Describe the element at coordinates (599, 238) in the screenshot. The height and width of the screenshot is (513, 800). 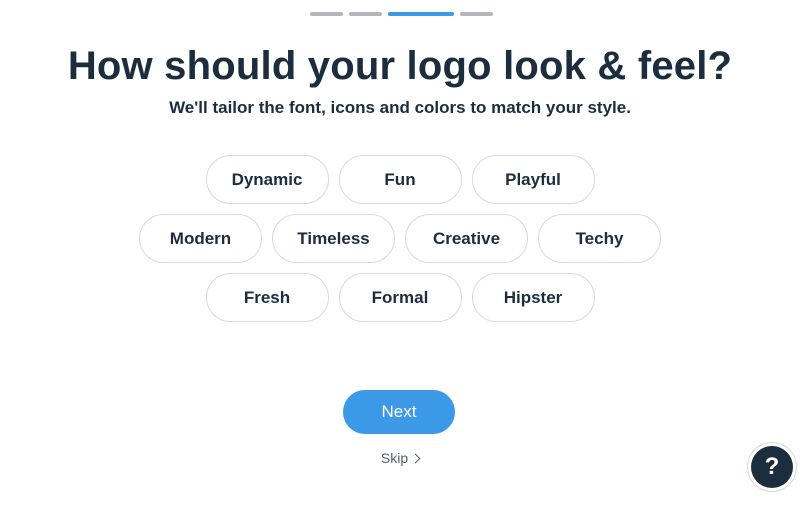
I see `style-option-techy: Techy` at that location.